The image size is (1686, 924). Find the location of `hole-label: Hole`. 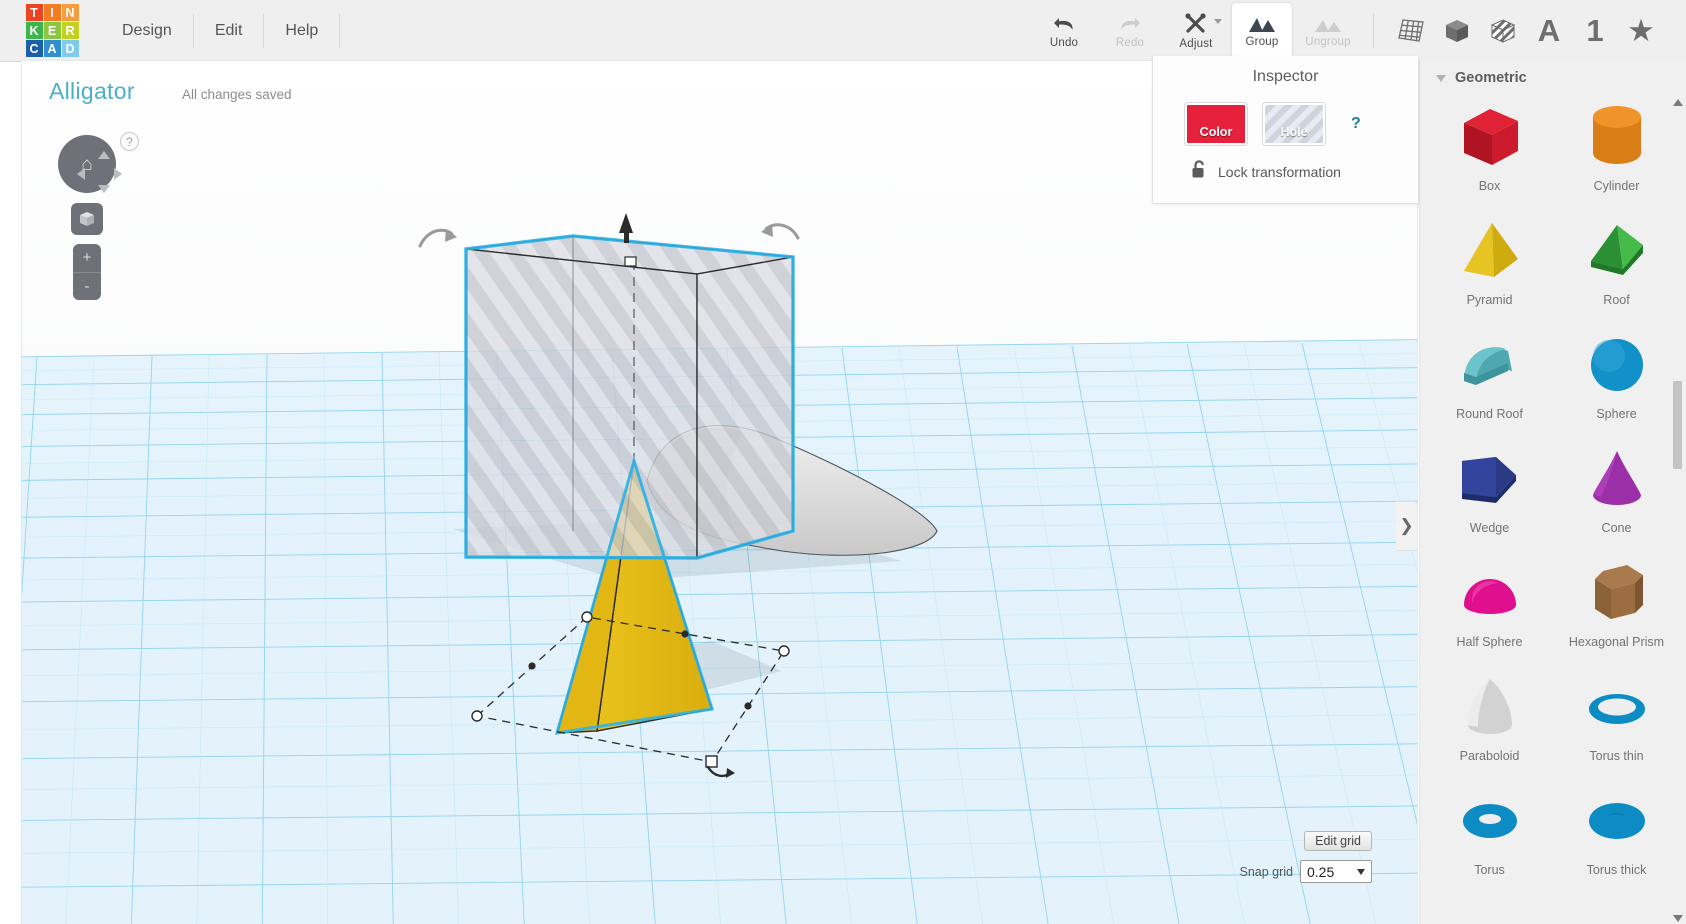

hole-label: Hole is located at coordinates (1294, 132).